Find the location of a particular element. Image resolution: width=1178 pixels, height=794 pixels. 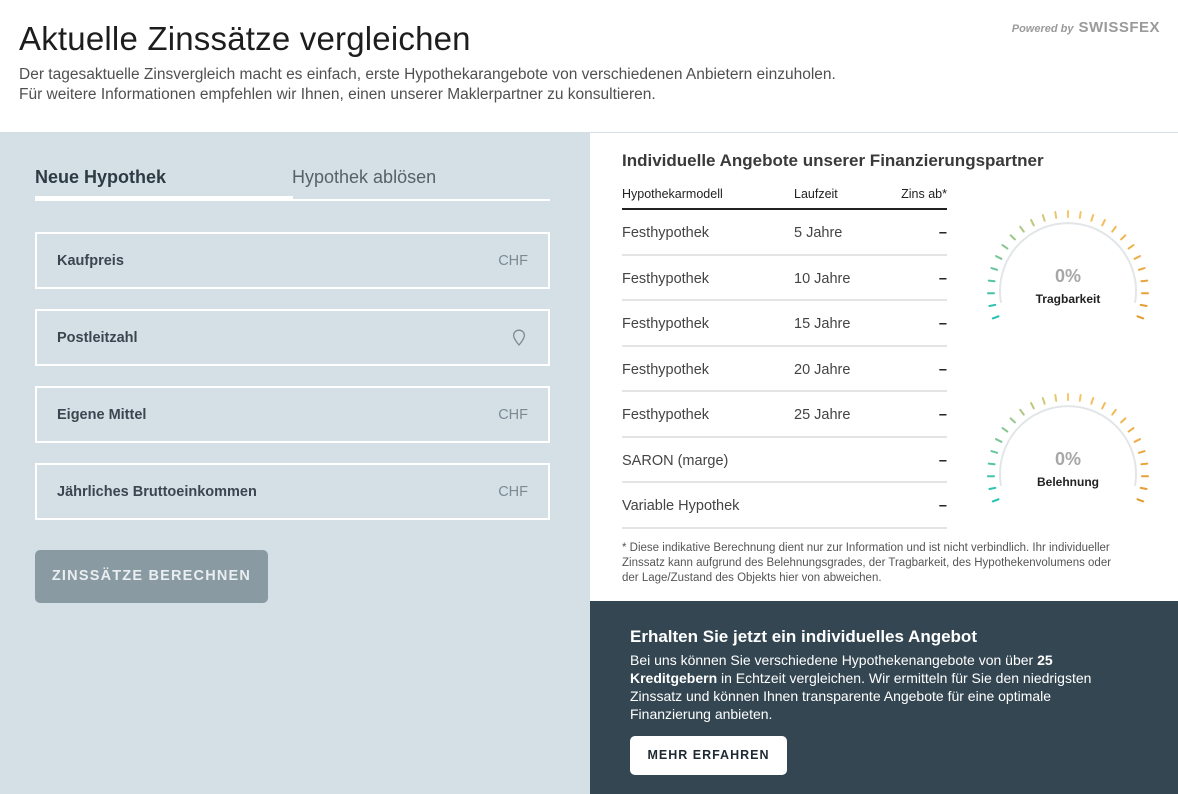

swissfex-logo: SWISSFEX is located at coordinates (1119, 27).